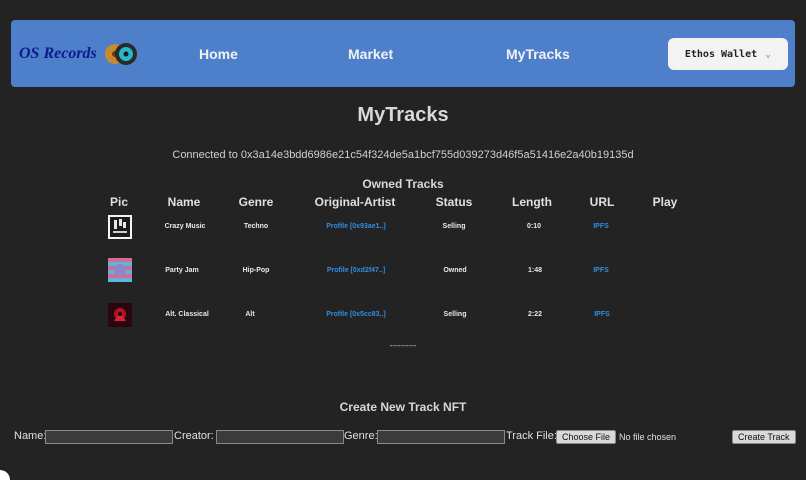  Describe the element at coordinates (185, 226) in the screenshot. I see `track-name: Crazy Music` at that location.